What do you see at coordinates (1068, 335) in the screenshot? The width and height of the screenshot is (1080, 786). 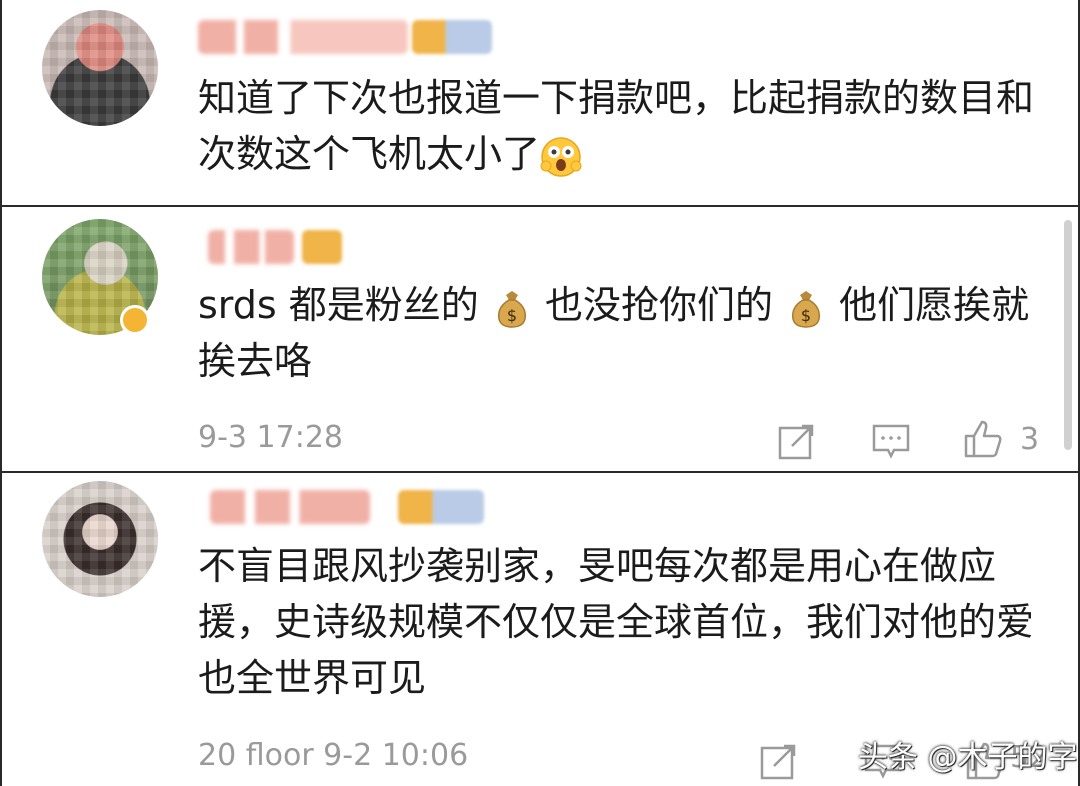 I see `scrollbar` at bounding box center [1068, 335].